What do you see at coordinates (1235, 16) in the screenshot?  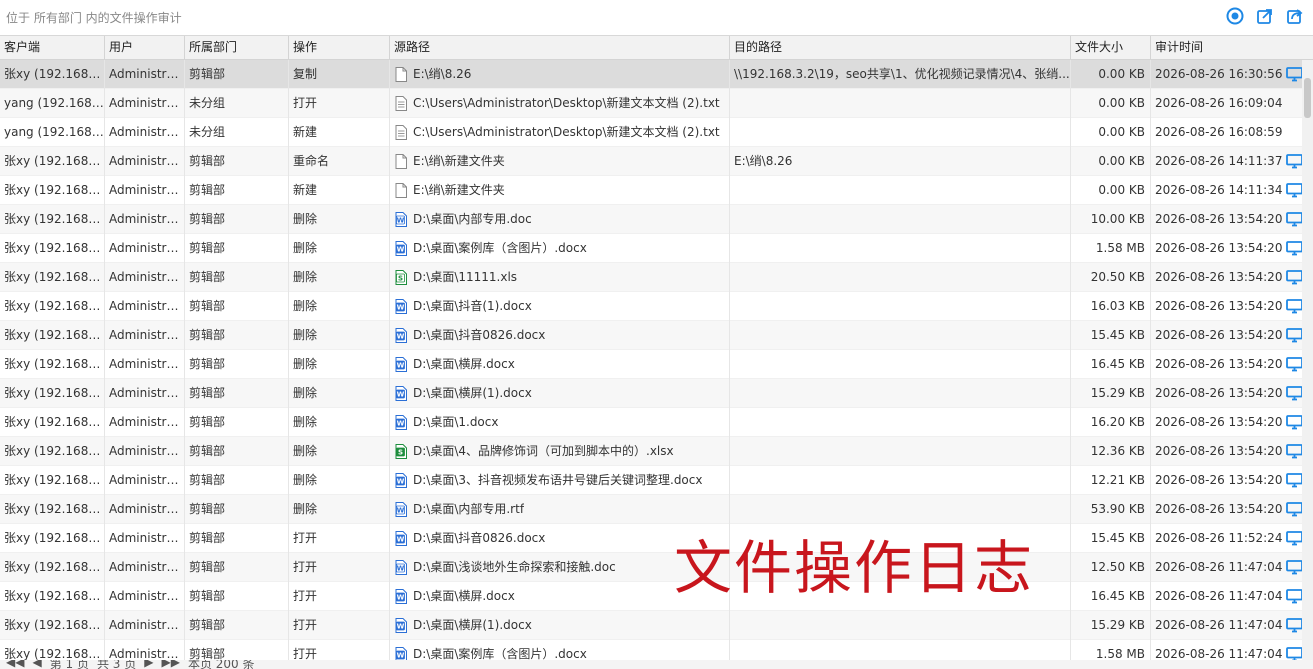 I see `refresh-icon` at bounding box center [1235, 16].